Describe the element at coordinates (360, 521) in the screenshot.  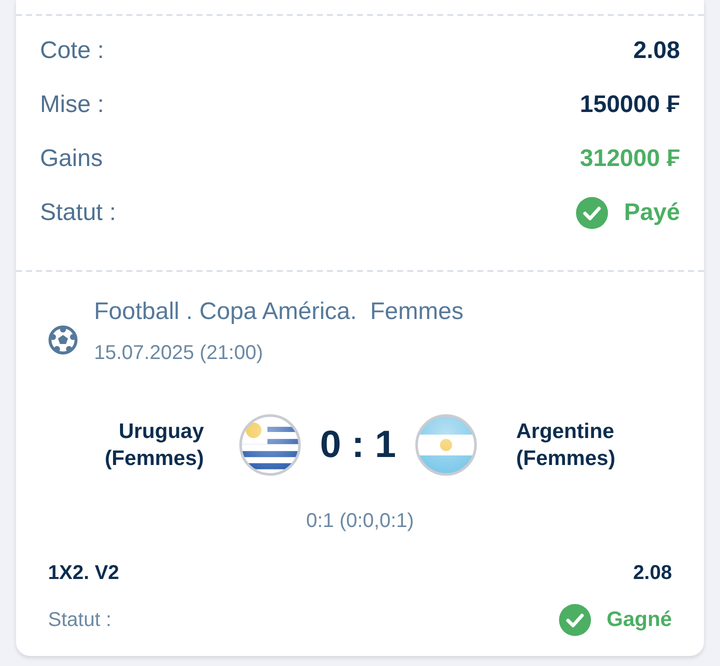
I see `match-result: 0:1 (0:0,0:1)` at that location.